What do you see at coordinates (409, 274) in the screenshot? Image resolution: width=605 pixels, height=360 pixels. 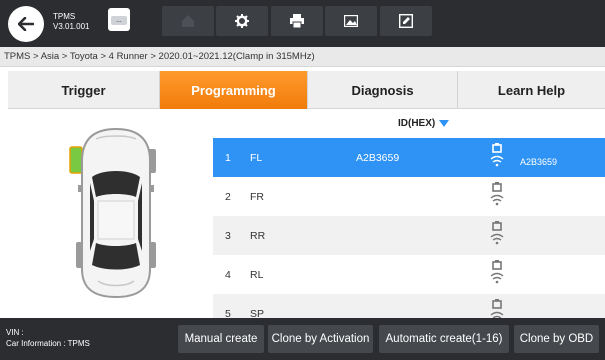 I see `table-row: 4 RL` at bounding box center [409, 274].